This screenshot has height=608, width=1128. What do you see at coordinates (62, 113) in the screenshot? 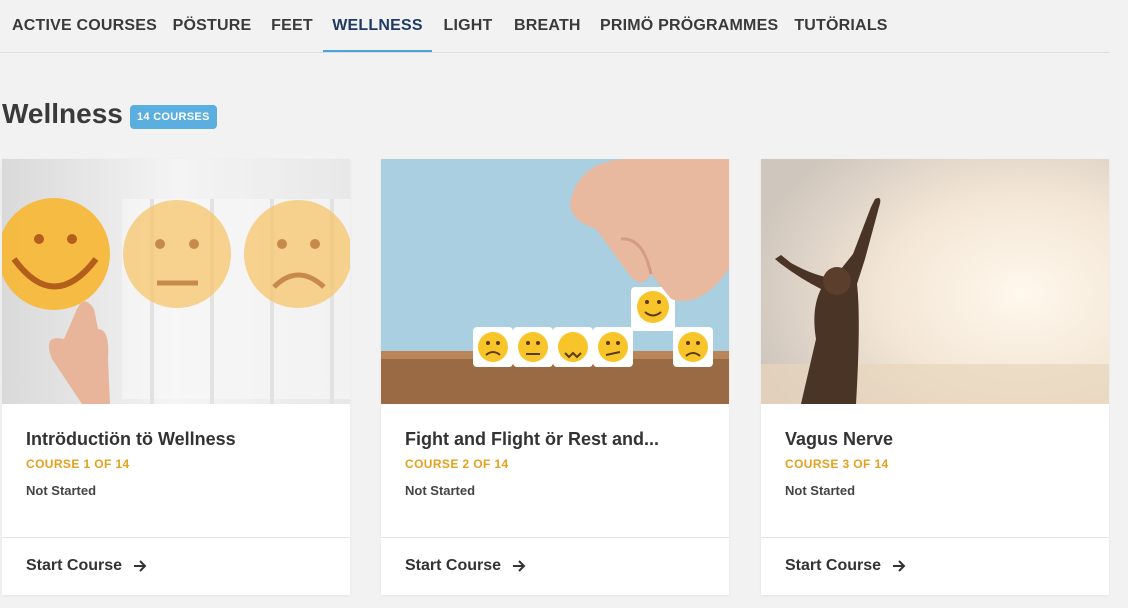
I see `section-title: Wellness` at bounding box center [62, 113].